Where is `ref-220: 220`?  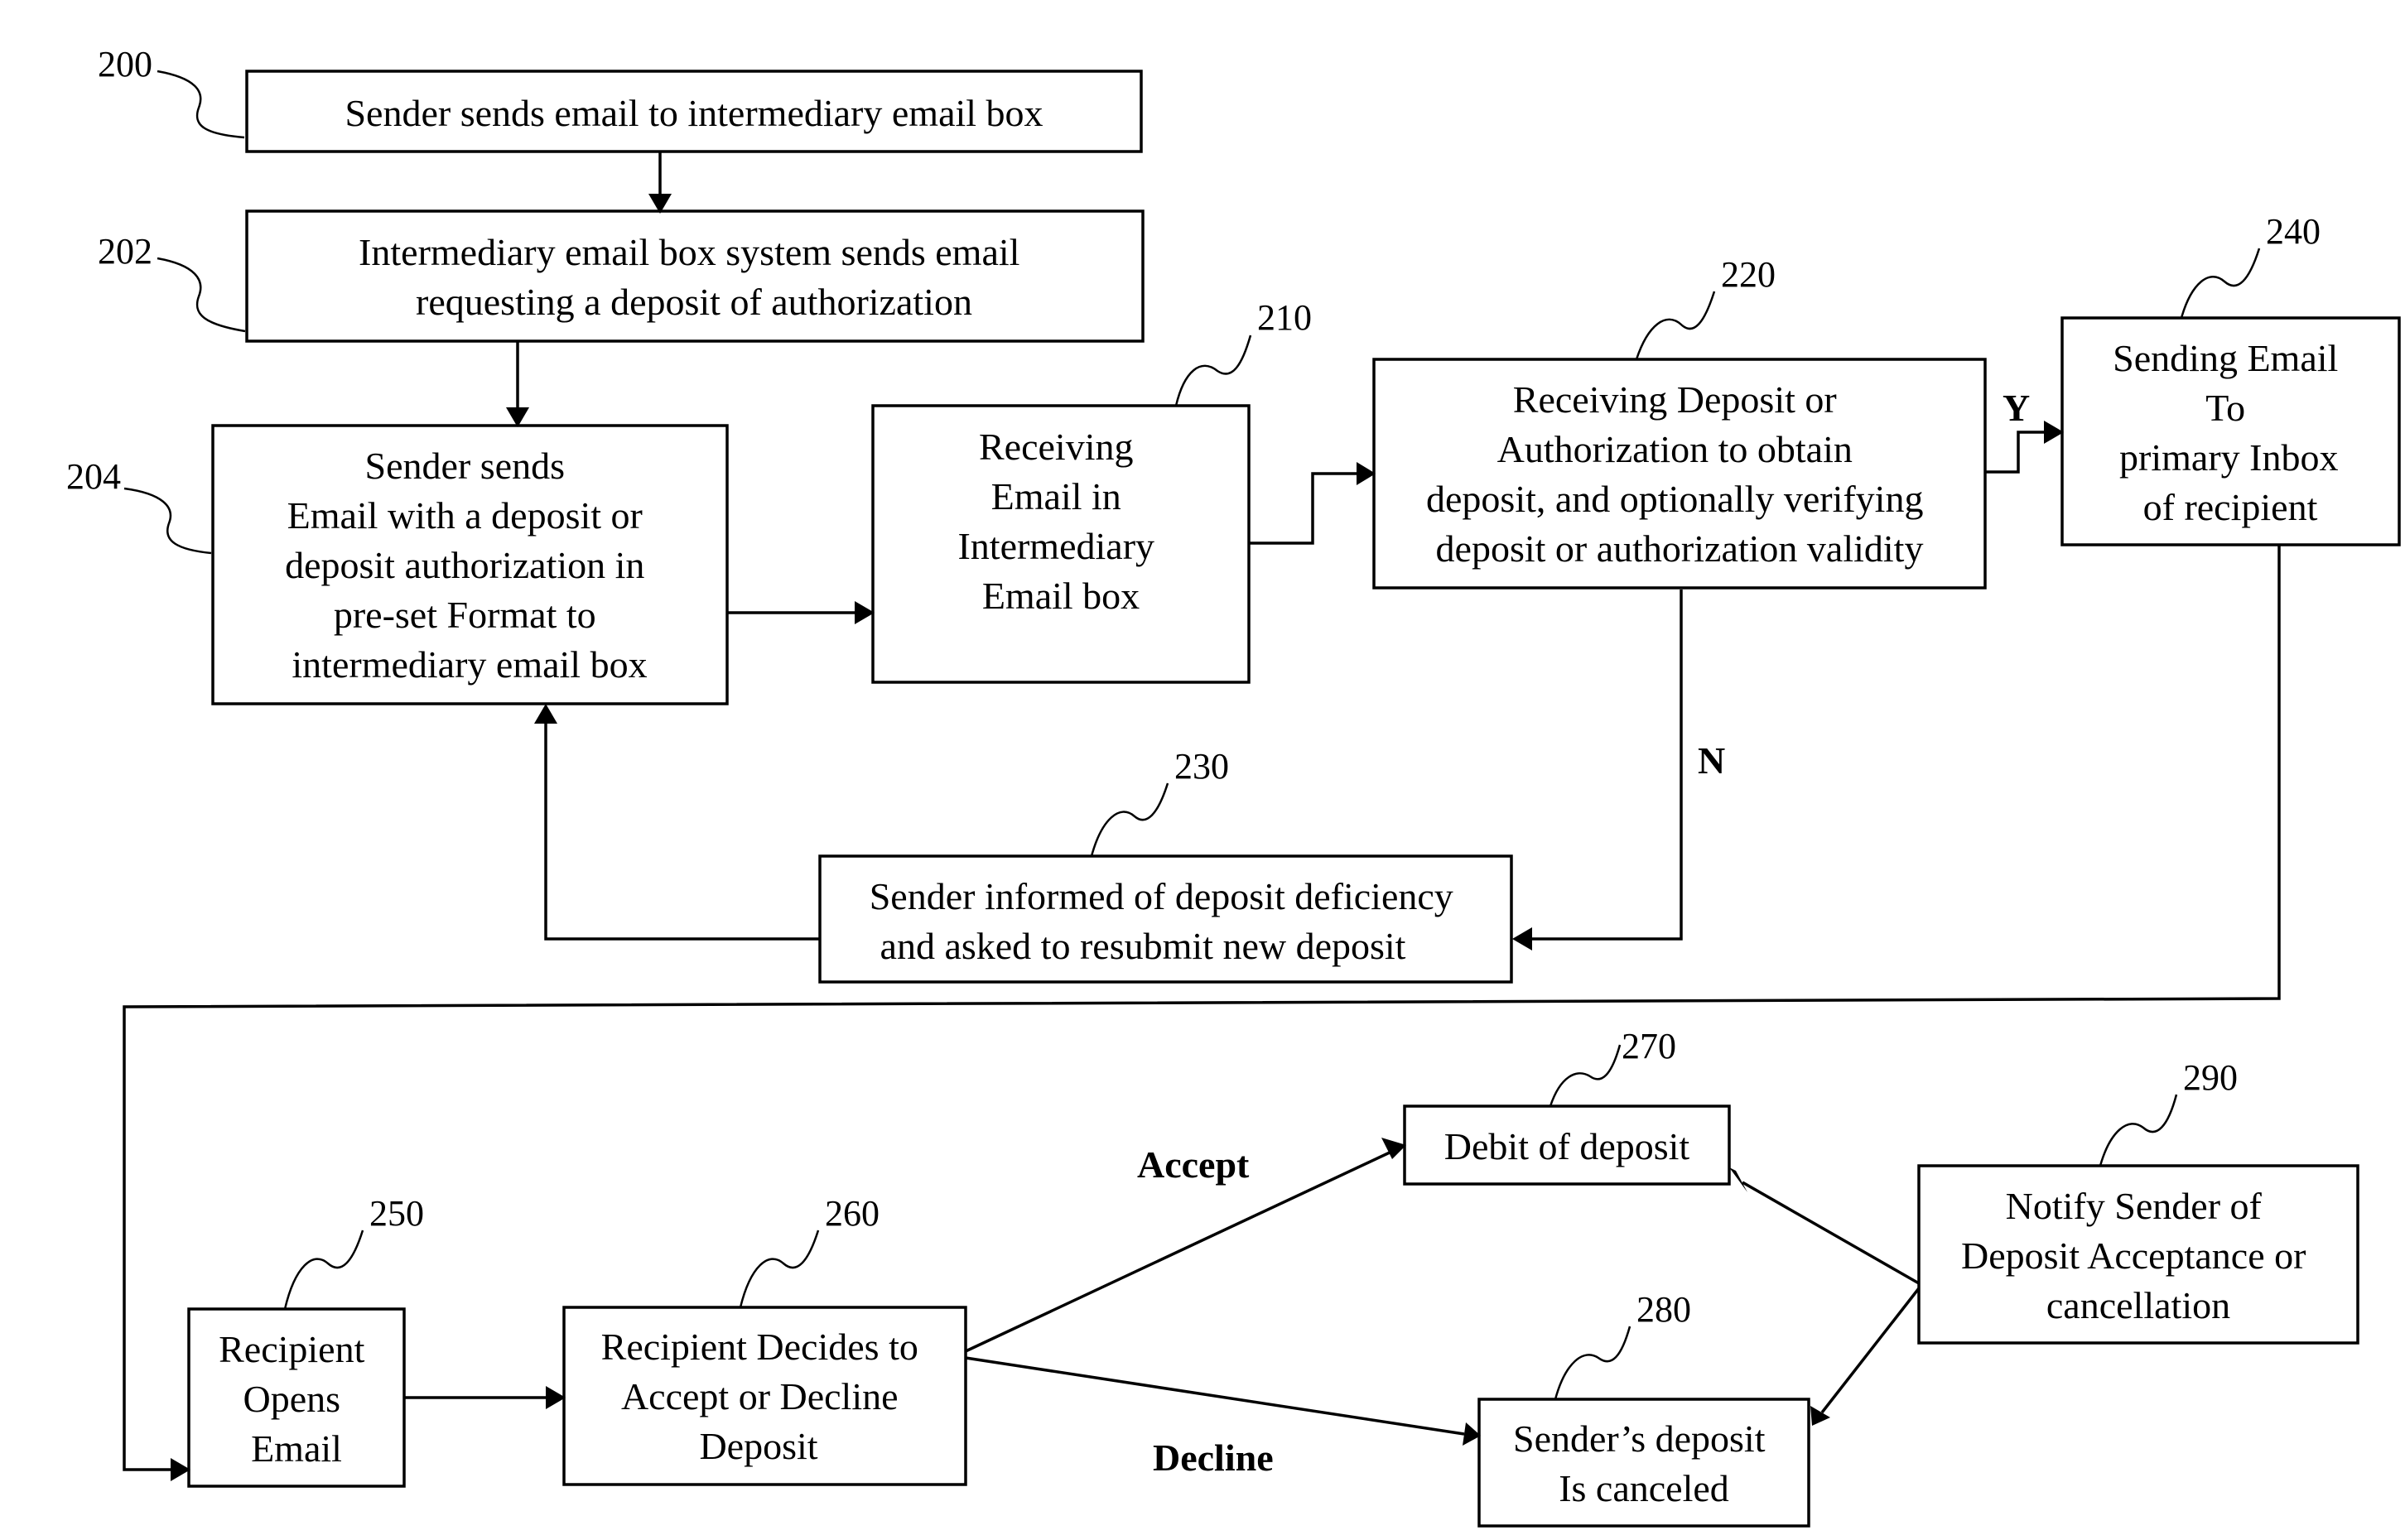 ref-220: 220 is located at coordinates (1705, 307).